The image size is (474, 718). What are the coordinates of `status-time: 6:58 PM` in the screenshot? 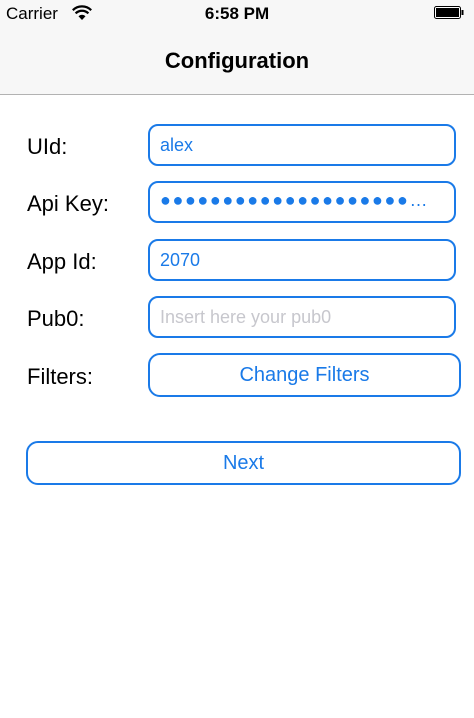 It's located at (237, 13).